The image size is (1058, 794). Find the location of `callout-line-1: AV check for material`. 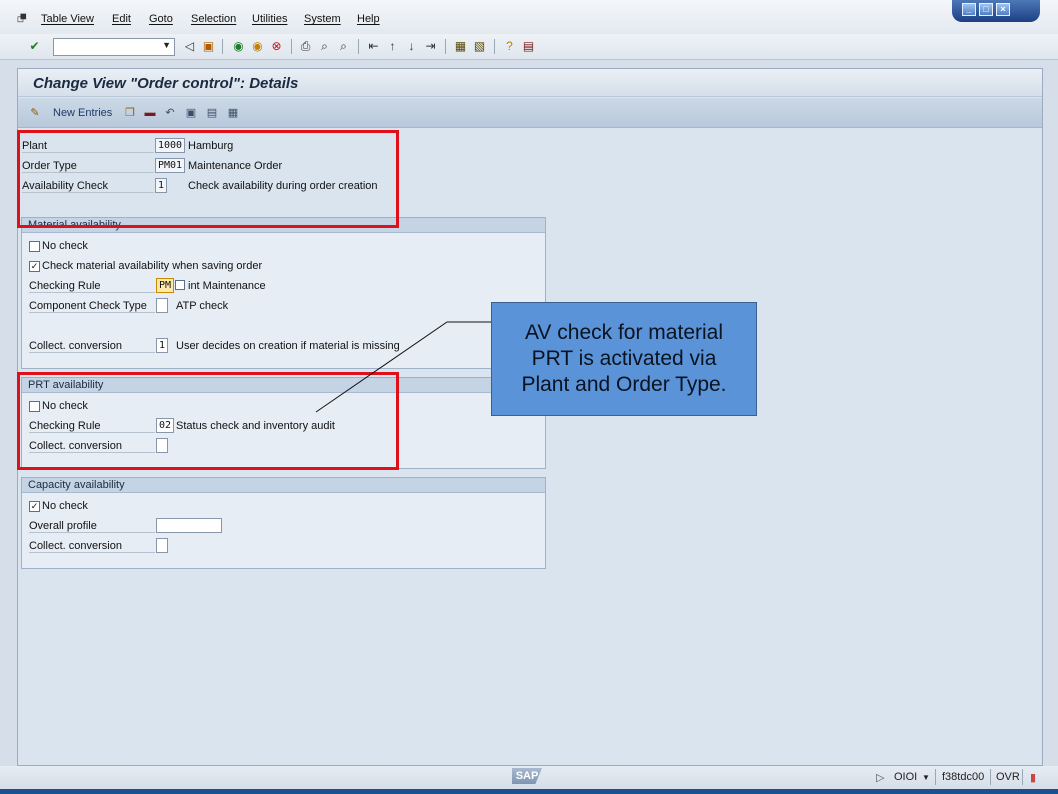

callout-line-1: AV check for material is located at coordinates (623, 332).